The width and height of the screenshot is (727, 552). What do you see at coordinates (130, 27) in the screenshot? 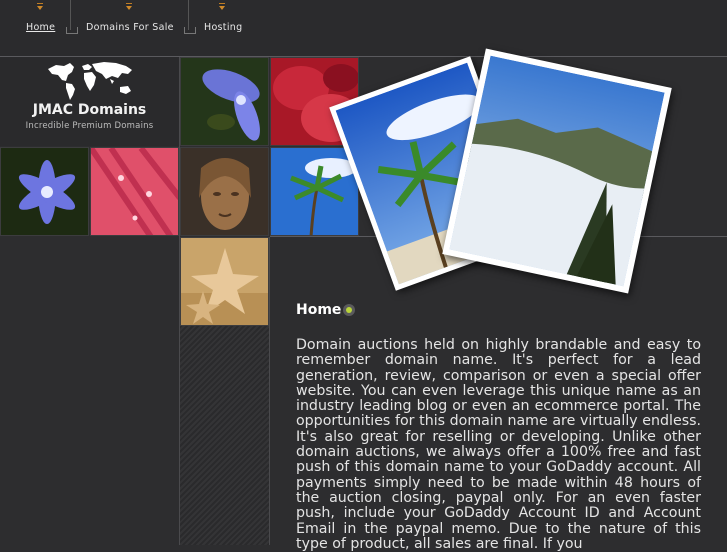
I see `nav-domains-for-sale-link: Domains For Sale` at bounding box center [130, 27].